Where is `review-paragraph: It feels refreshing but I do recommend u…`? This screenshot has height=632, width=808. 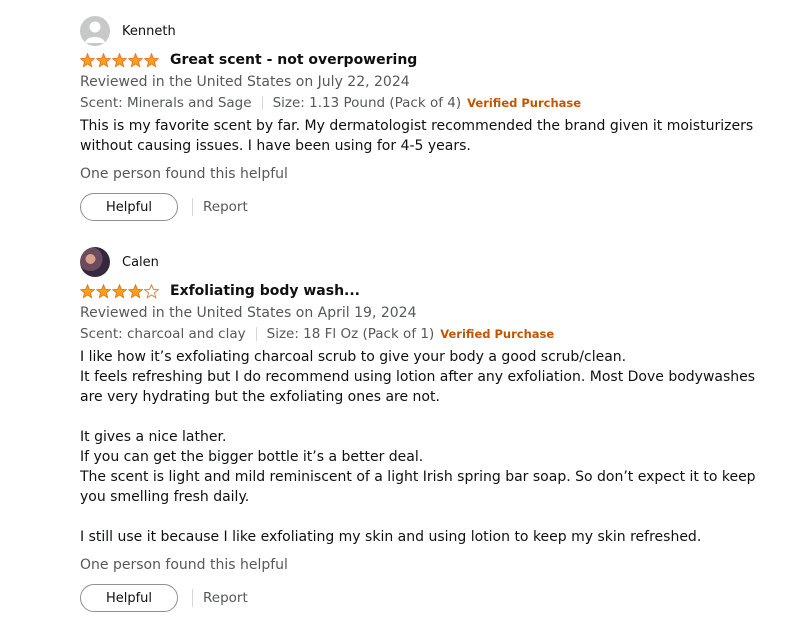
review-paragraph: It feels refreshing but I do recommend u… is located at coordinates (418, 387).